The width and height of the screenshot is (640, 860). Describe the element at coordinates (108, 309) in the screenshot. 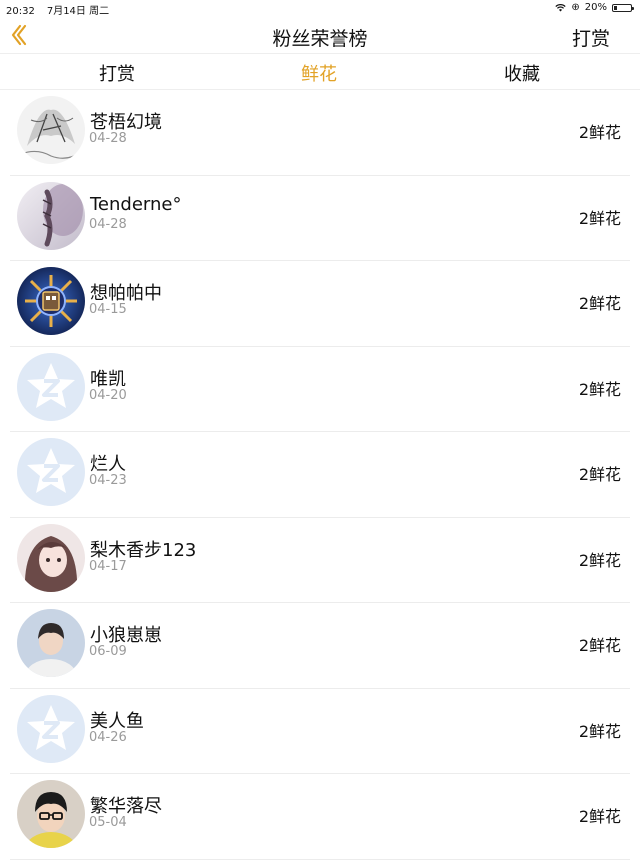

I see `fan-date: 04-15` at that location.